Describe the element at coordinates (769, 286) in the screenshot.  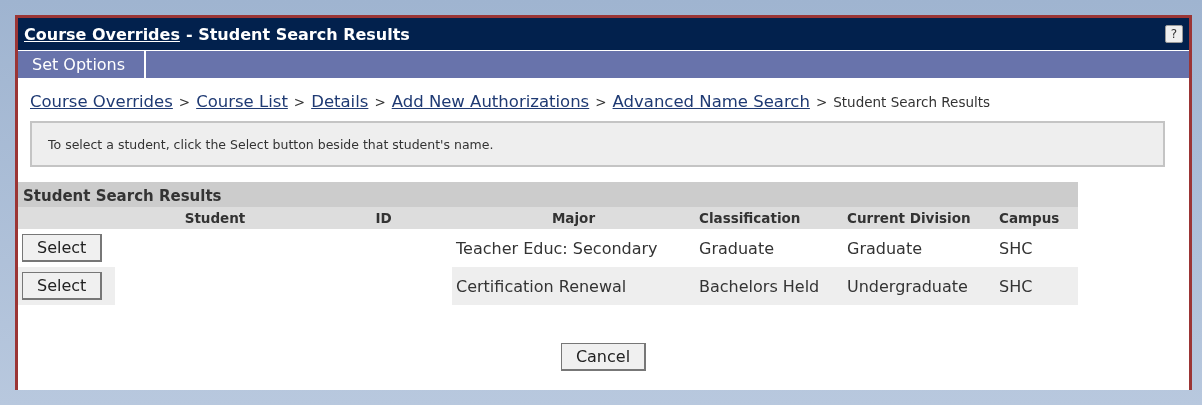
I see `table-cell: Bachelors Held` at that location.